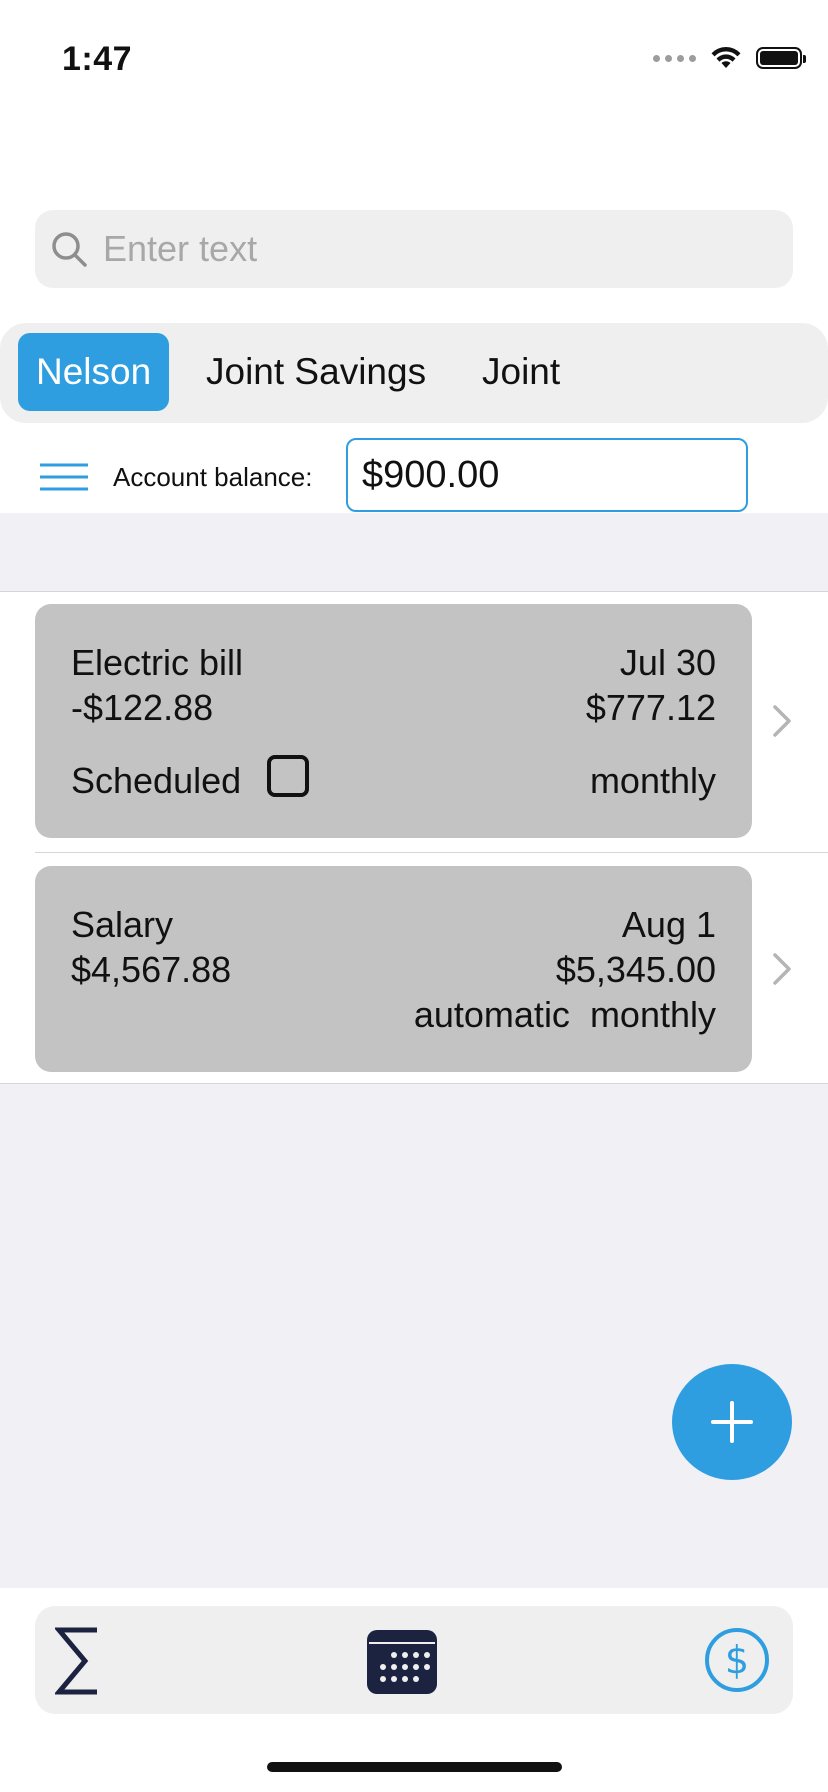 The image size is (828, 1792). I want to click on search-bar, so click(414, 249).